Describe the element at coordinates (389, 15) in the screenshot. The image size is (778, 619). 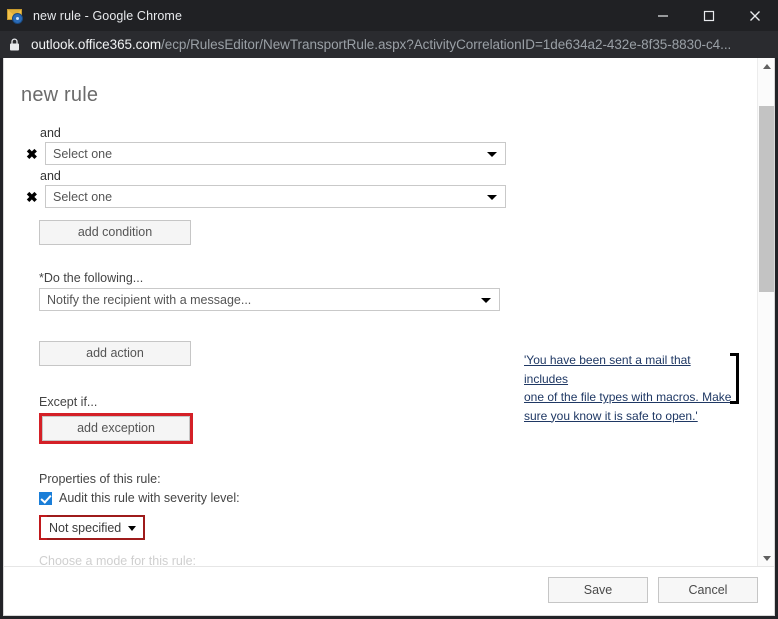
I see `title-bar: new rule - Google Chrome` at that location.